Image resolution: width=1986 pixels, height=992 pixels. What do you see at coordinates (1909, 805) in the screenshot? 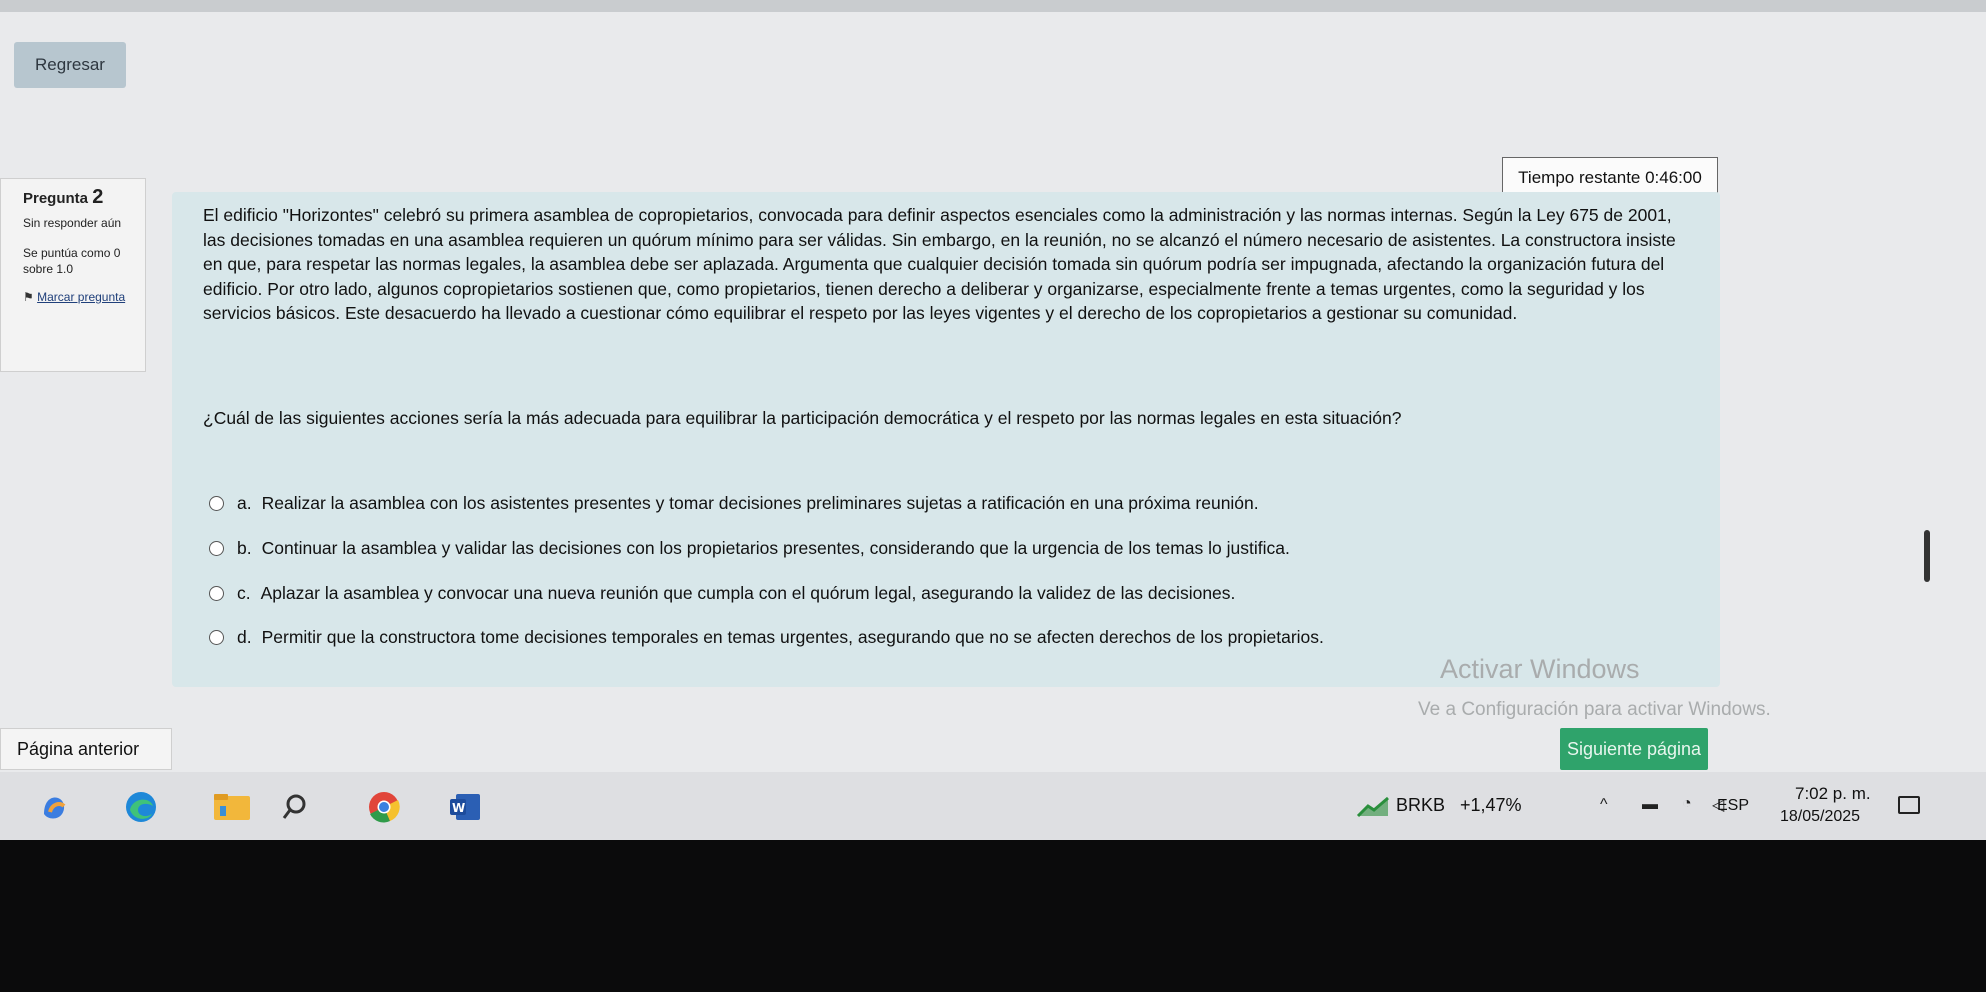
I see `notifications-icon` at bounding box center [1909, 805].